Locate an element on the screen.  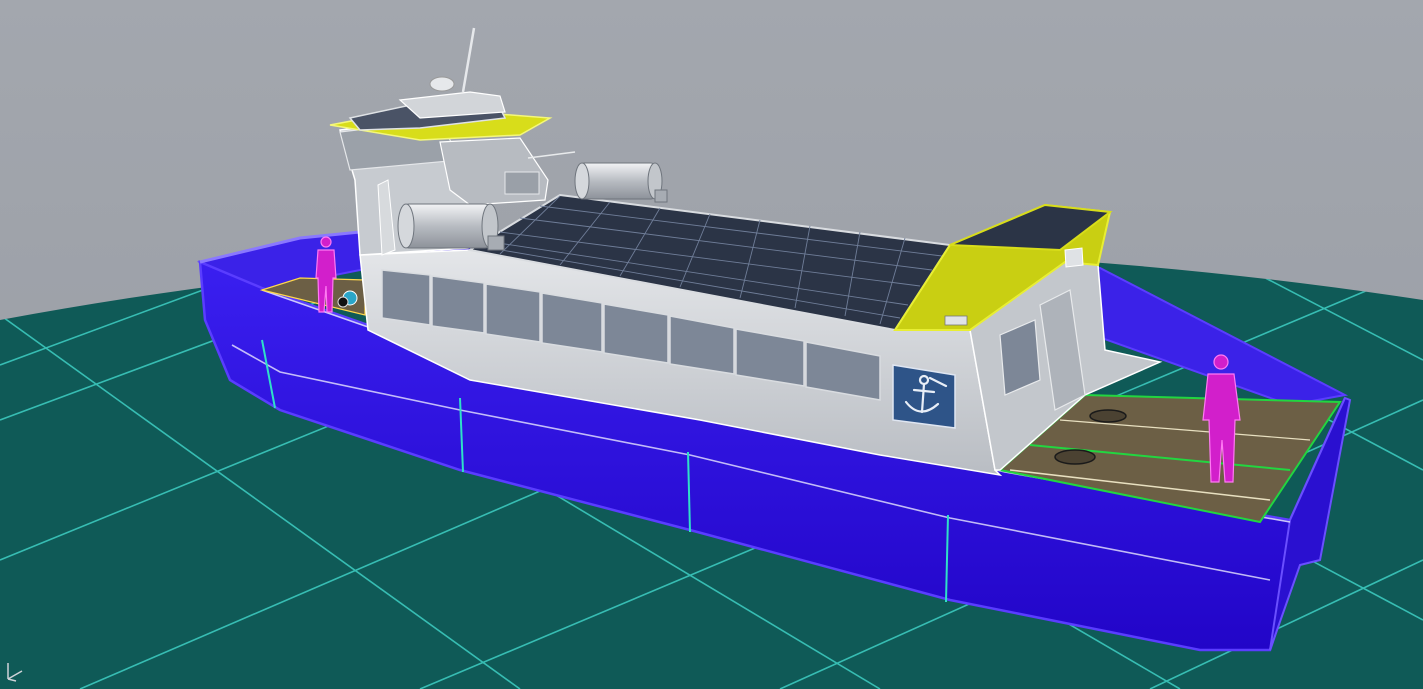
wheelhouse-box is located at coordinates (522, 183).